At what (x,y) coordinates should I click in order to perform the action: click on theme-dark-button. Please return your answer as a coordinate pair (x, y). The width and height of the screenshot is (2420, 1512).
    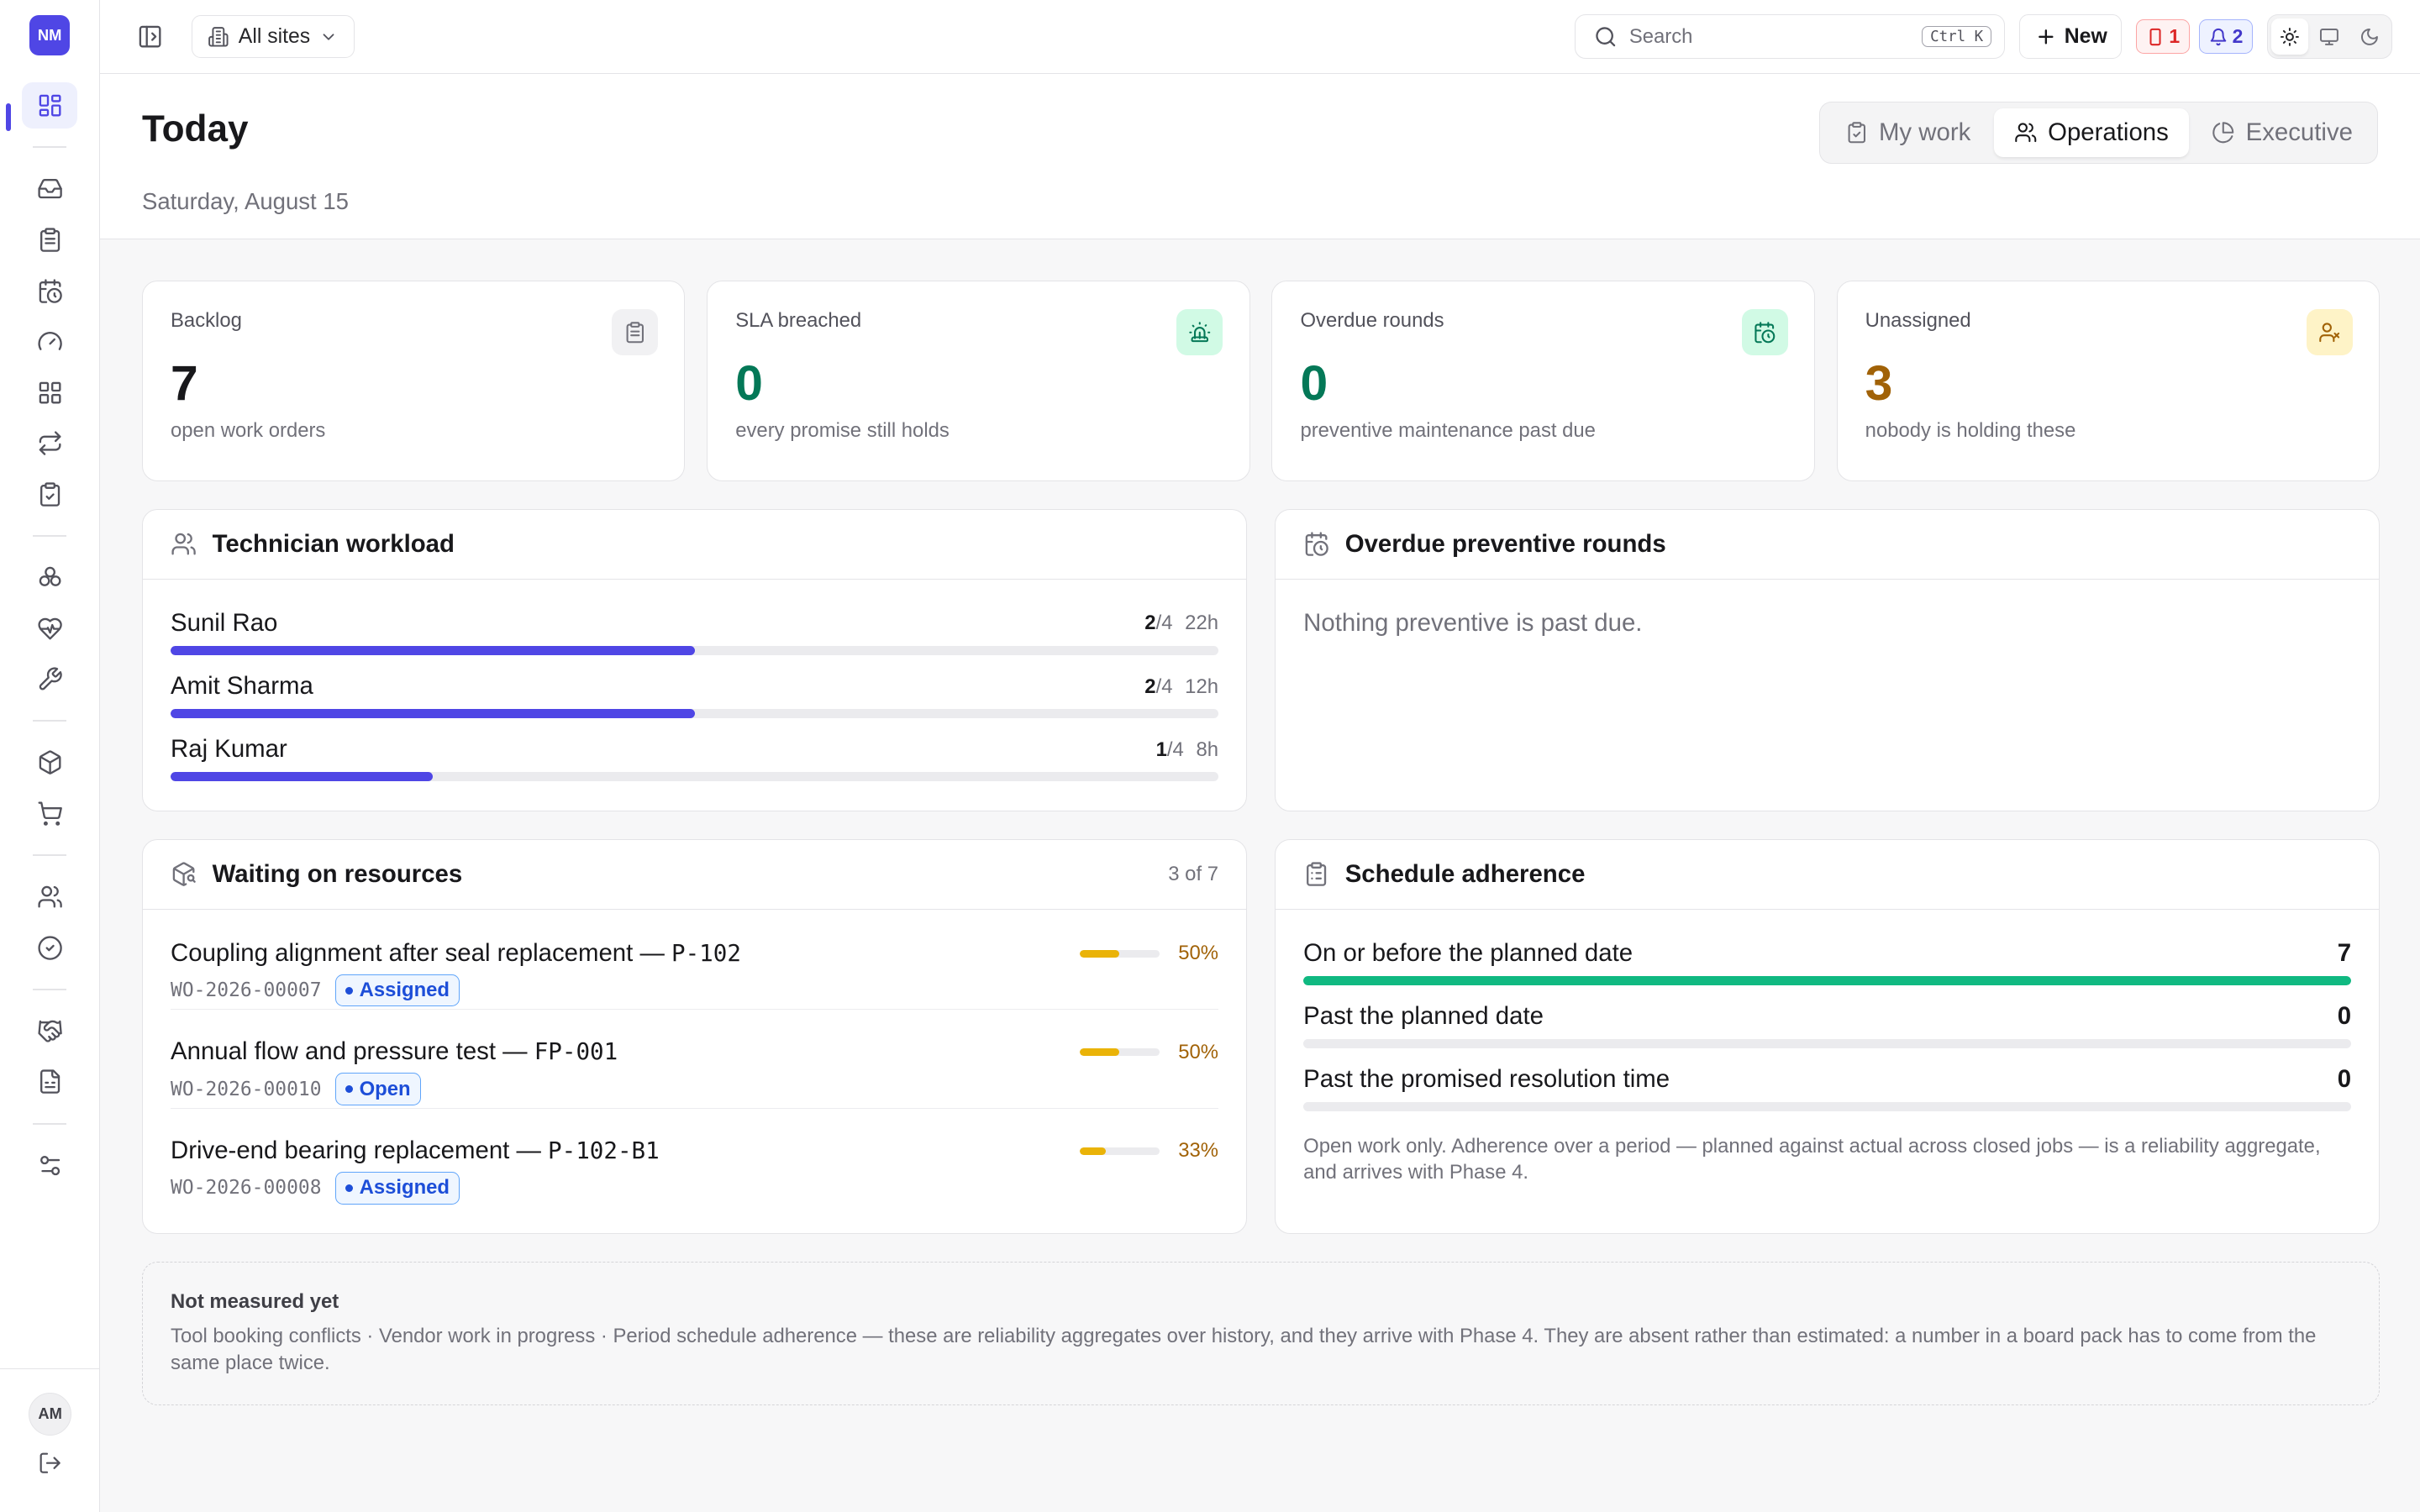
    Looking at the image, I should click on (2369, 36).